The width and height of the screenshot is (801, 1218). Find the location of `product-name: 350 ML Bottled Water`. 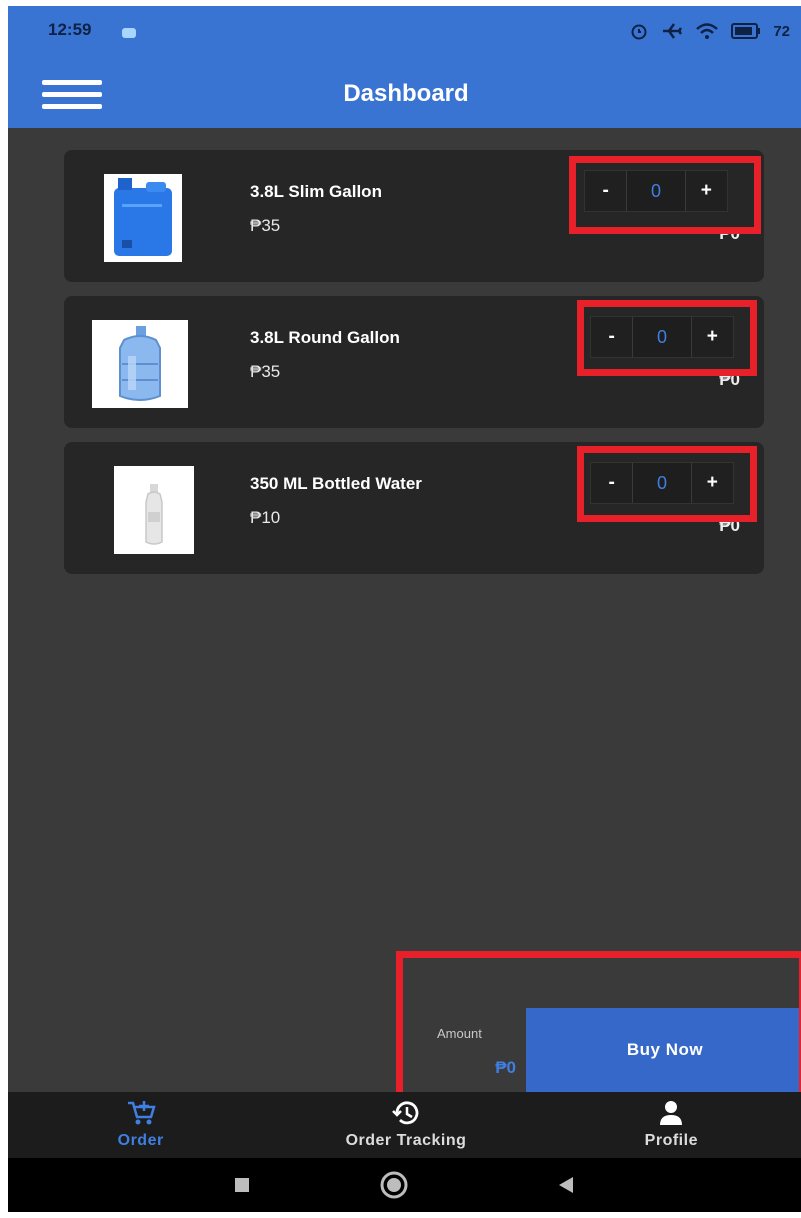

product-name: 350 ML Bottled Water is located at coordinates (336, 483).